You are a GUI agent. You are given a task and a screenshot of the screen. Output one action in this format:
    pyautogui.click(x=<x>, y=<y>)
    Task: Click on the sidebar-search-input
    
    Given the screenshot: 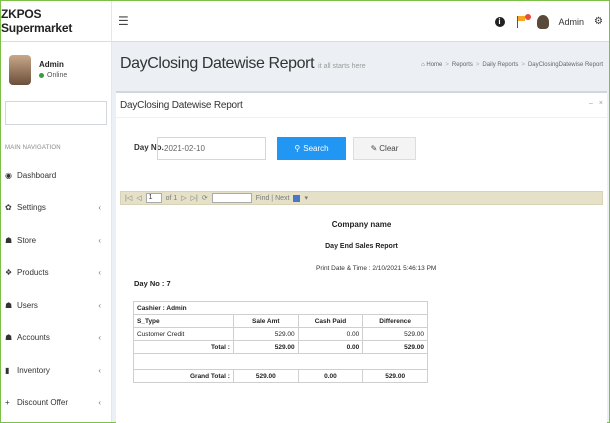 What is the action you would take?
    pyautogui.click(x=56, y=113)
    